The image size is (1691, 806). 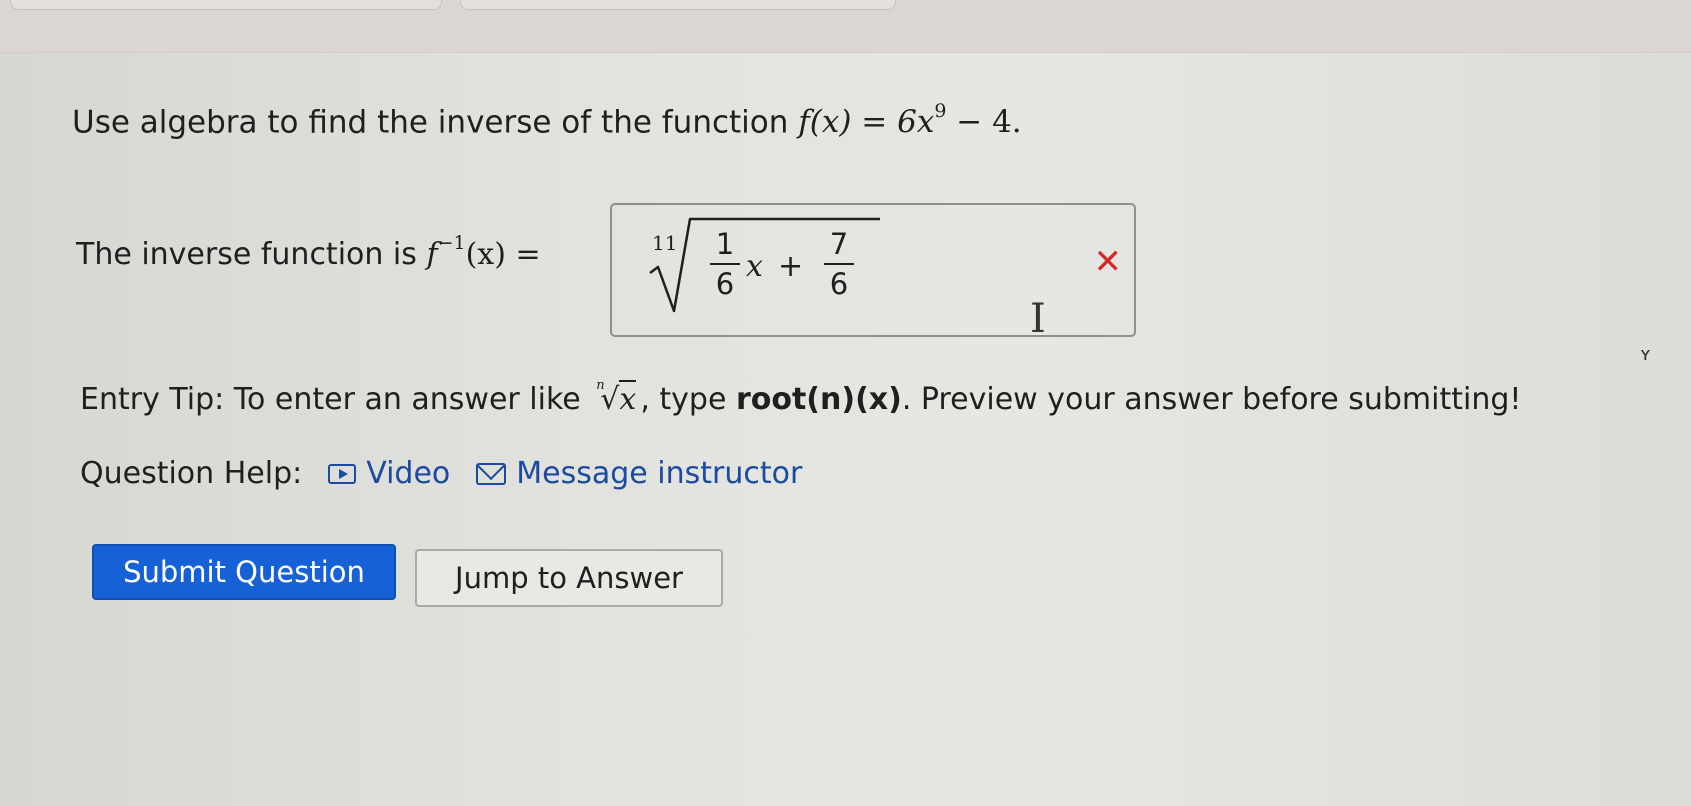 What do you see at coordinates (503, 254) in the screenshot?
I see `inverse-rest: (x) =` at bounding box center [503, 254].